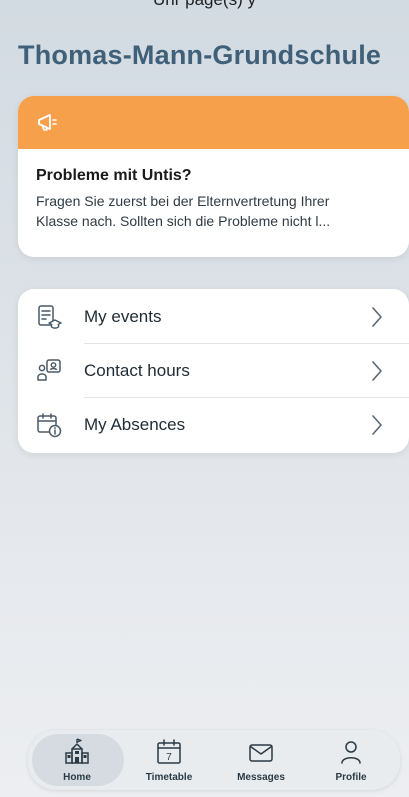 Image resolution: width=409 pixels, height=797 pixels. What do you see at coordinates (77, 751) in the screenshot?
I see `school-icon` at bounding box center [77, 751].